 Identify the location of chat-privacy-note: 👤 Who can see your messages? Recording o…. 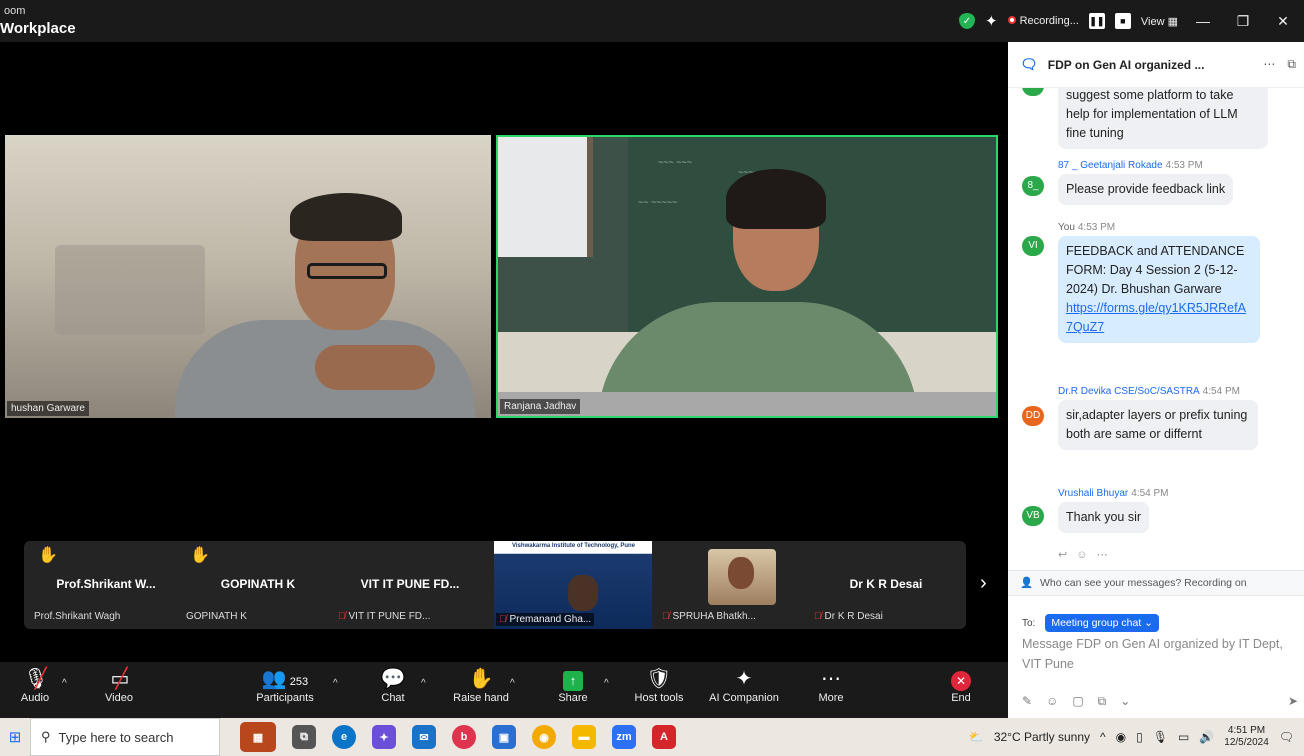
(1156, 583).